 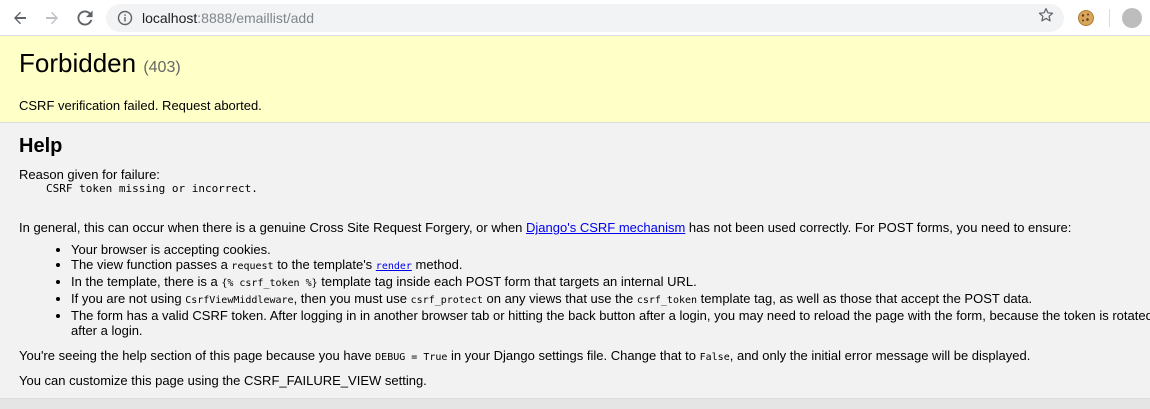 I want to click on code-false: False, so click(x=714, y=357).